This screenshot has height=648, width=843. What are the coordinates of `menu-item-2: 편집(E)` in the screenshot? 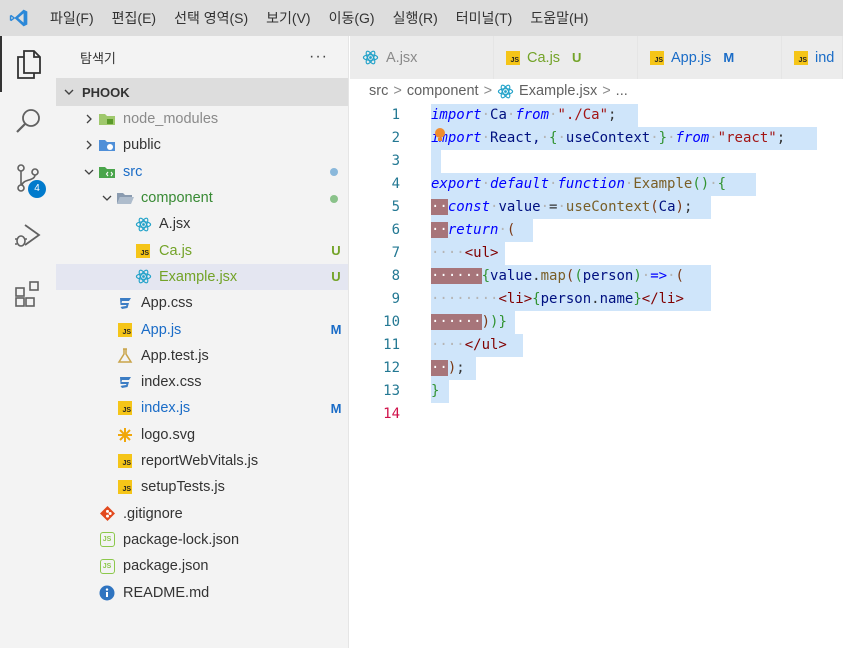 It's located at (134, 18).